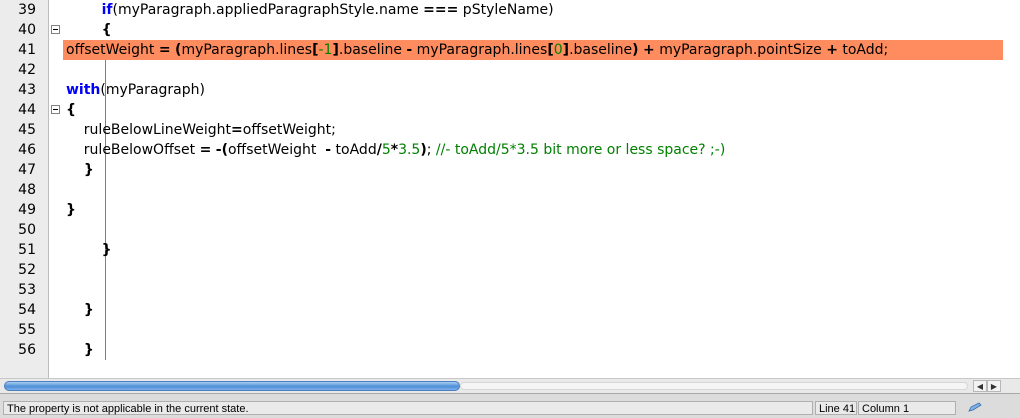 This screenshot has width=1020, height=418. I want to click on code-text: with(myParagraph), so click(135, 90).